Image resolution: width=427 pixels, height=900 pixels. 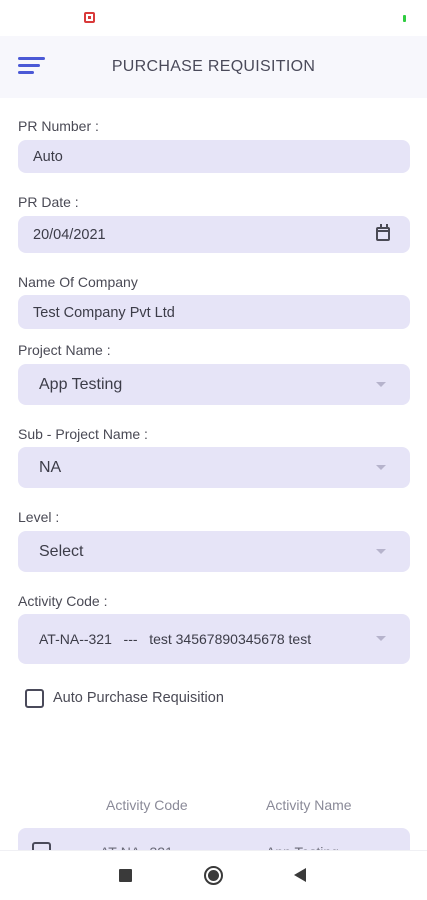 What do you see at coordinates (78, 282) in the screenshot?
I see `company-label: Name Of Company` at bounding box center [78, 282].